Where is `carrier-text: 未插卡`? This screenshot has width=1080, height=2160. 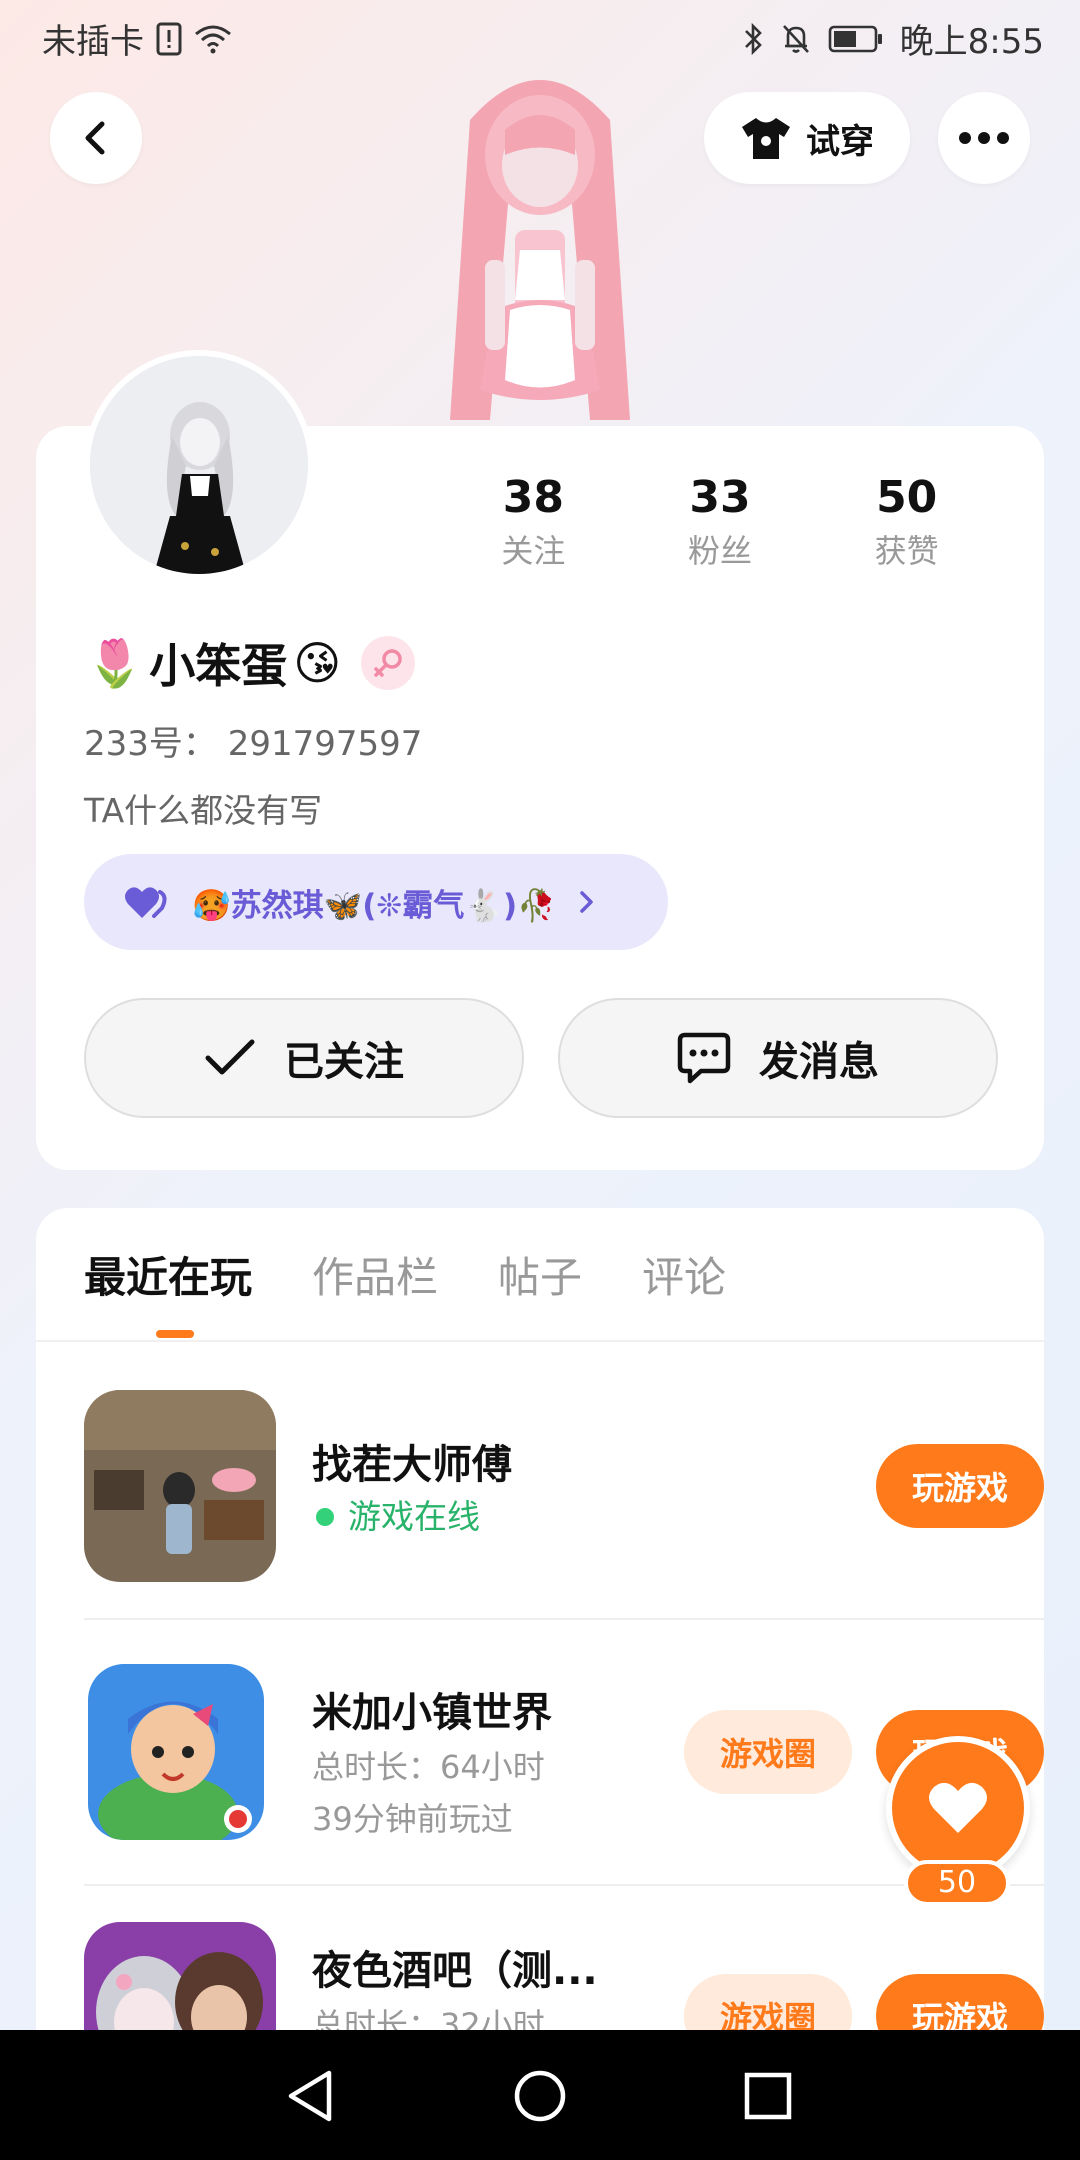 carrier-text: 未插卡 is located at coordinates (93, 42).